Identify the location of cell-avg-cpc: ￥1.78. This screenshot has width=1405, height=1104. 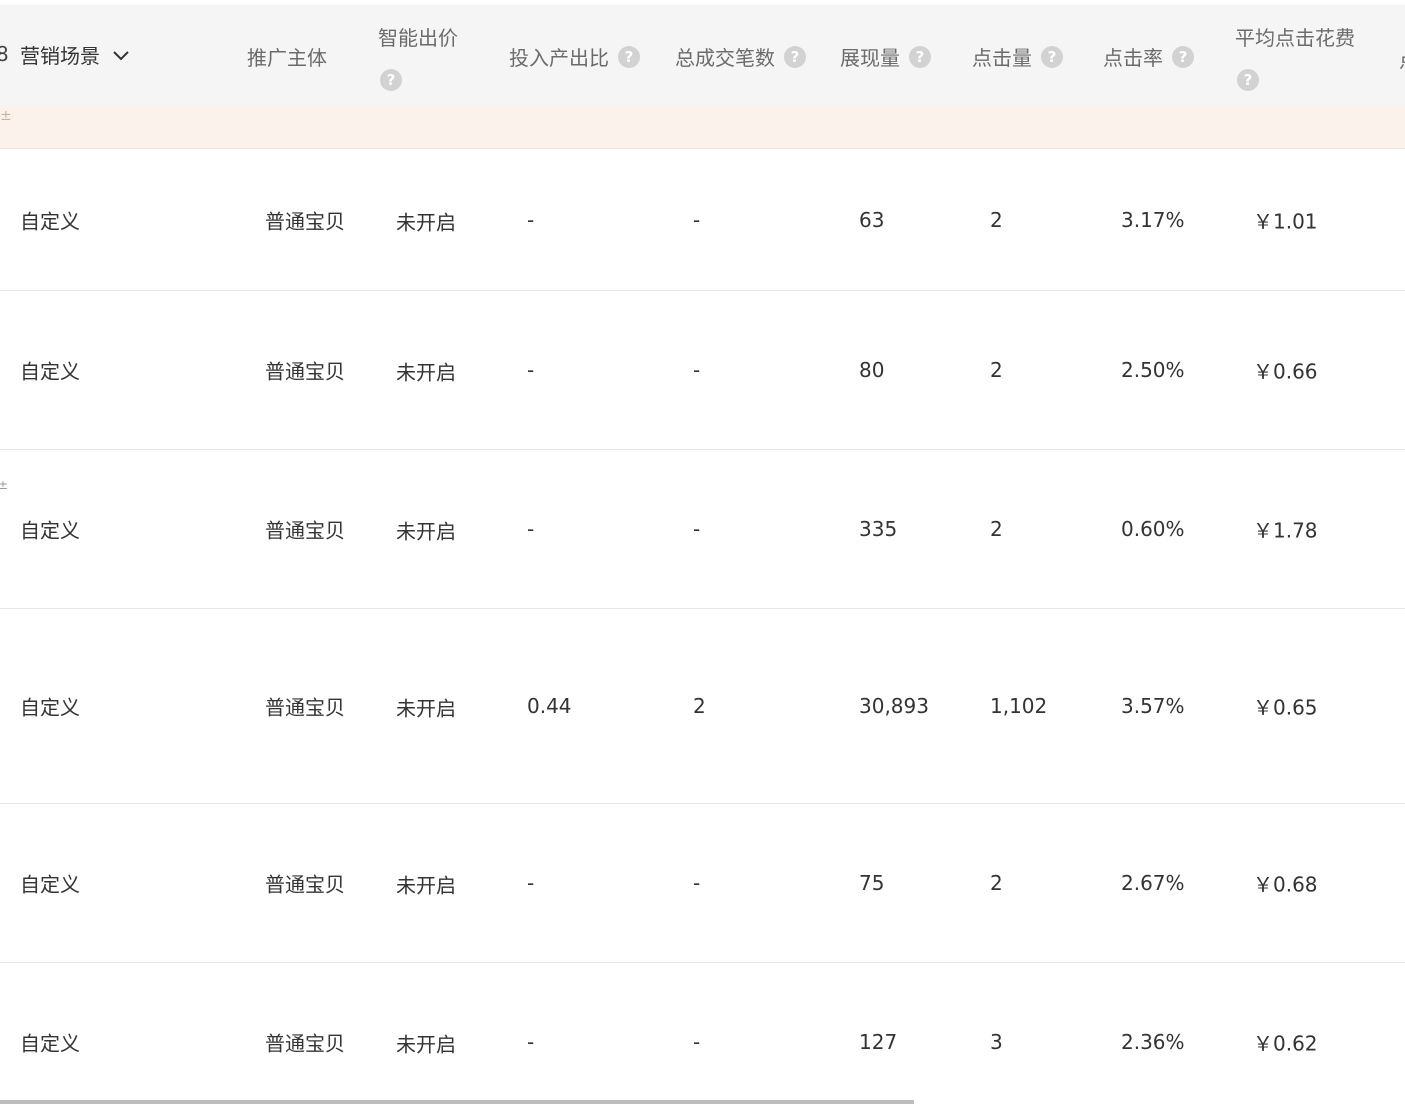
(1285, 530).